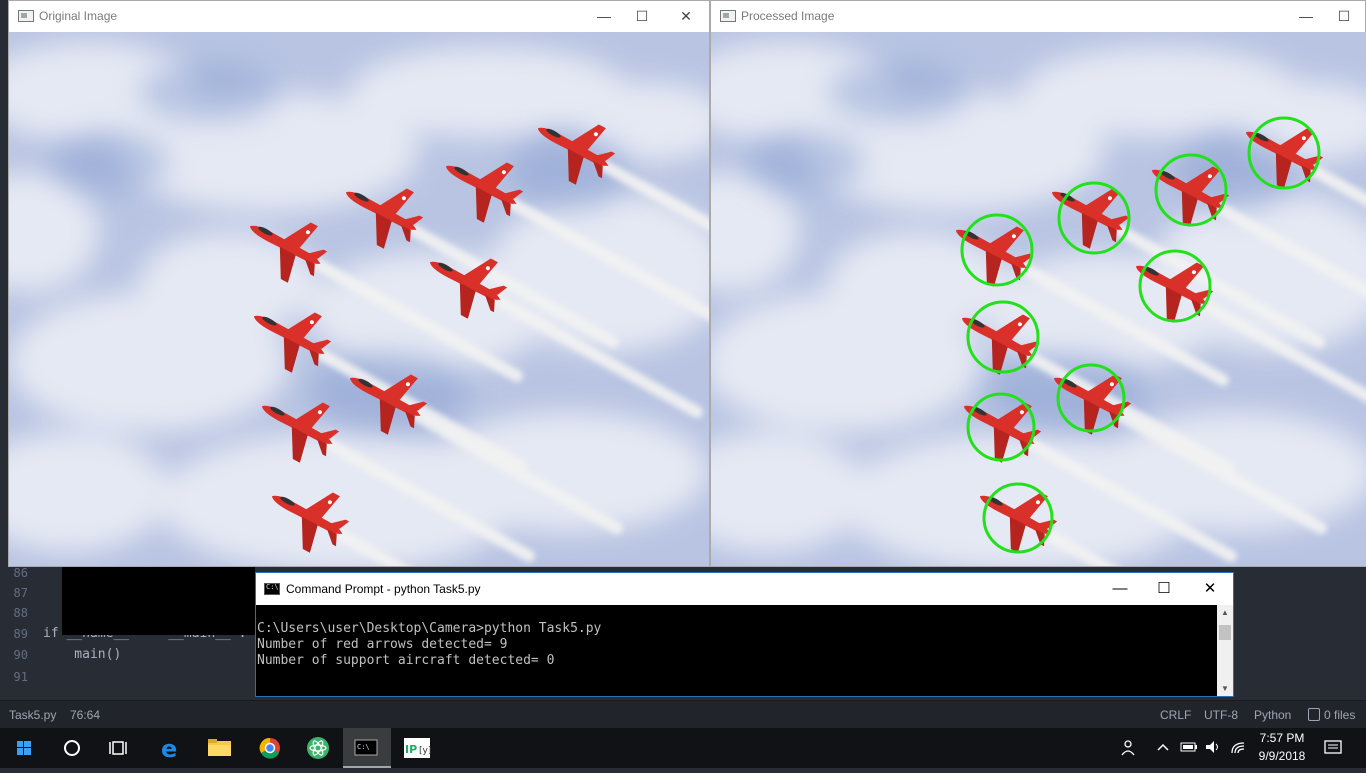 The height and width of the screenshot is (773, 1366). I want to click on edge-button: e, so click(168, 748).